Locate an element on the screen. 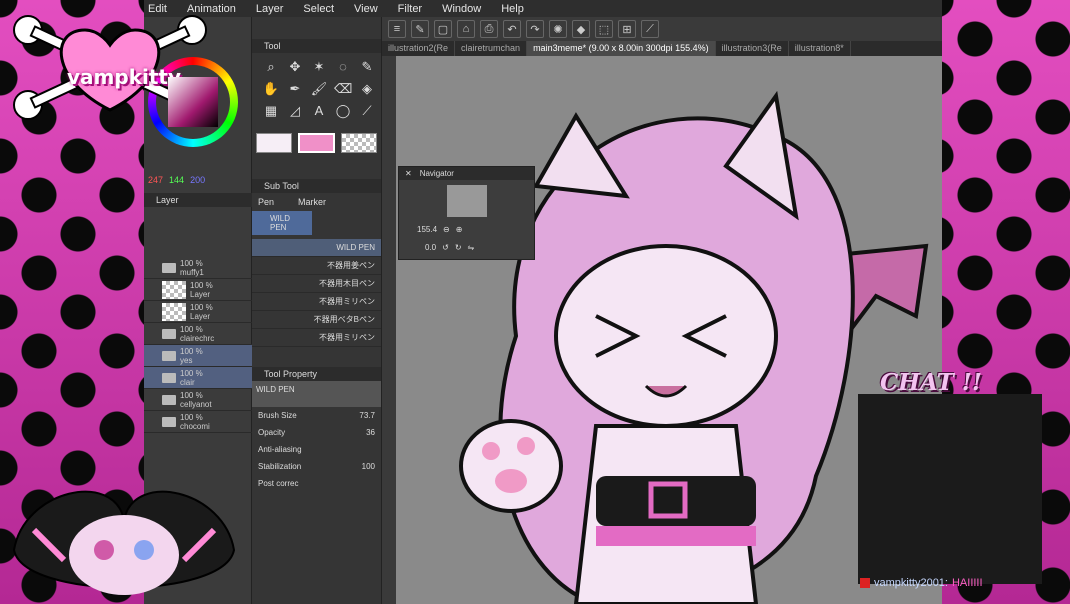 The width and height of the screenshot is (1070, 604). paw-bean is located at coordinates (491, 451).